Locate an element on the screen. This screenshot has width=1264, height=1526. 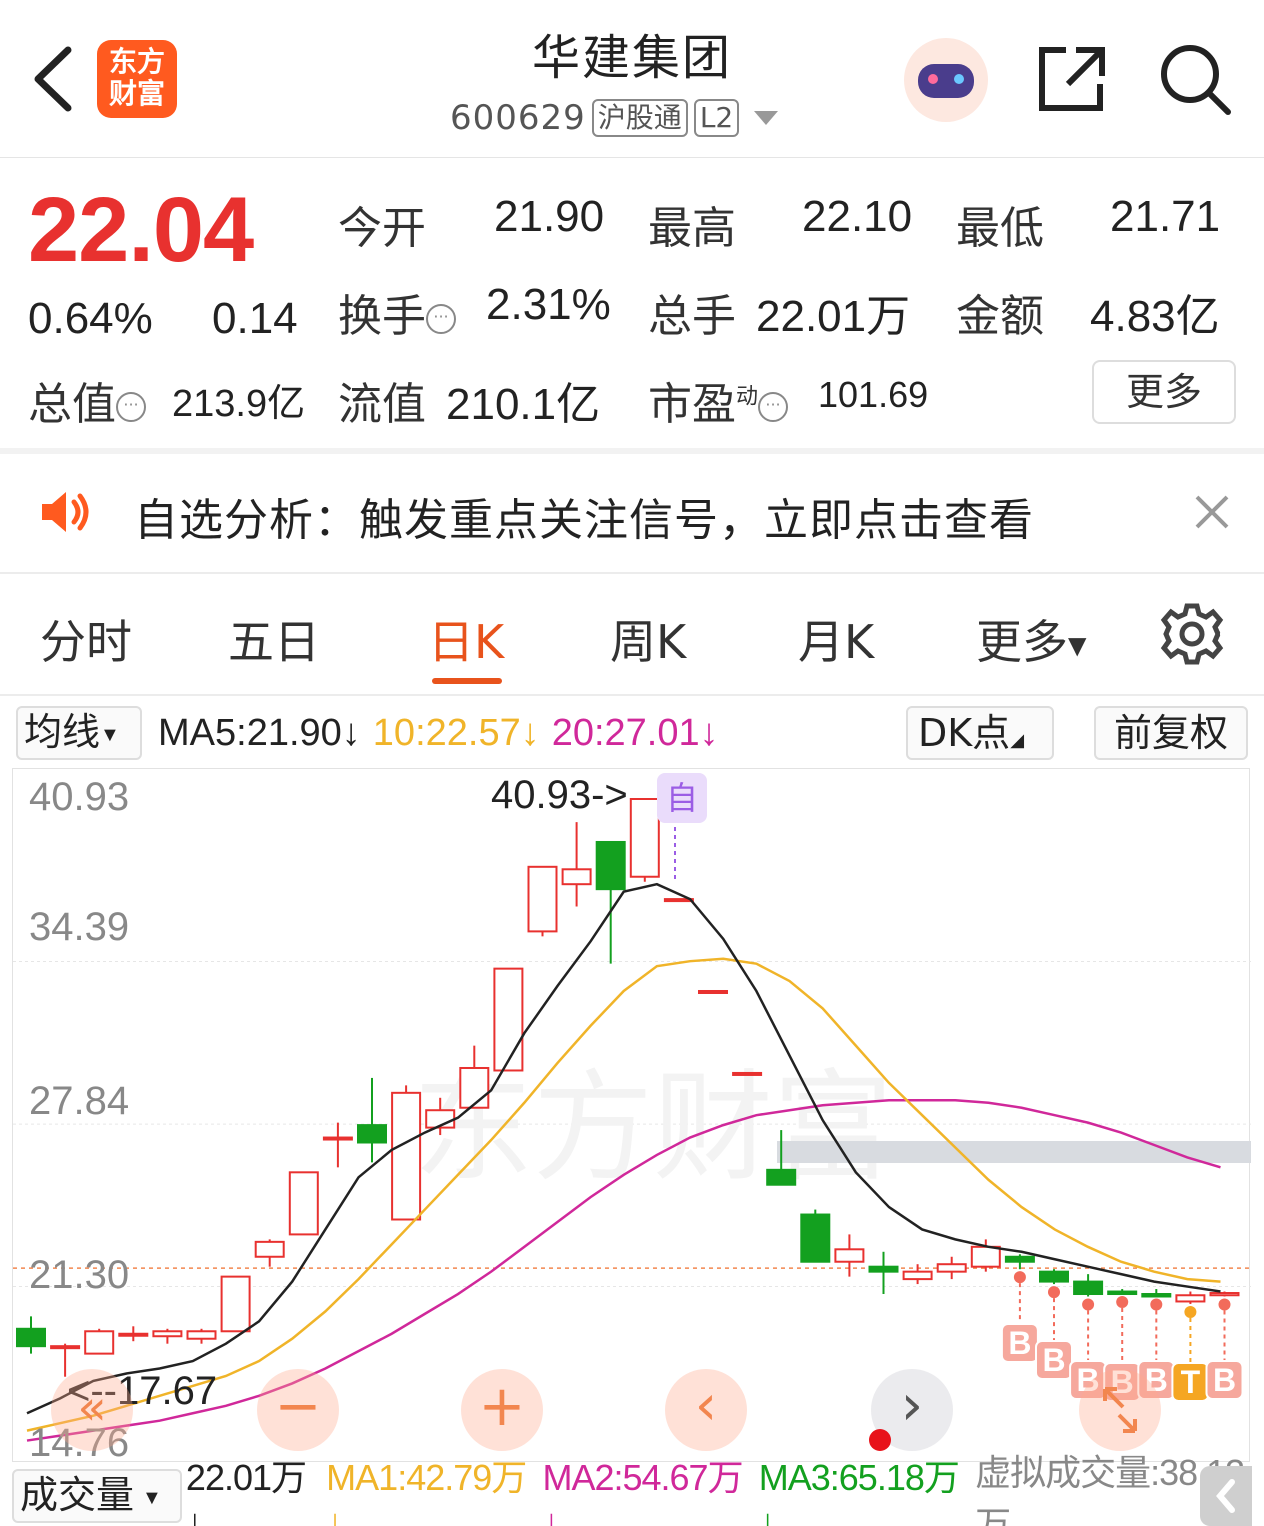
volume-current: 22.01万↓ is located at coordinates (246, 1491).